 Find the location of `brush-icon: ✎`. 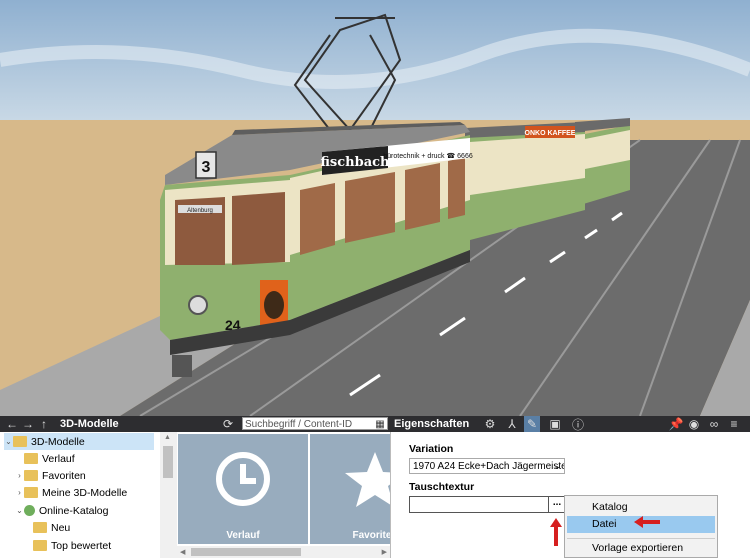

brush-icon: ✎ is located at coordinates (532, 424).